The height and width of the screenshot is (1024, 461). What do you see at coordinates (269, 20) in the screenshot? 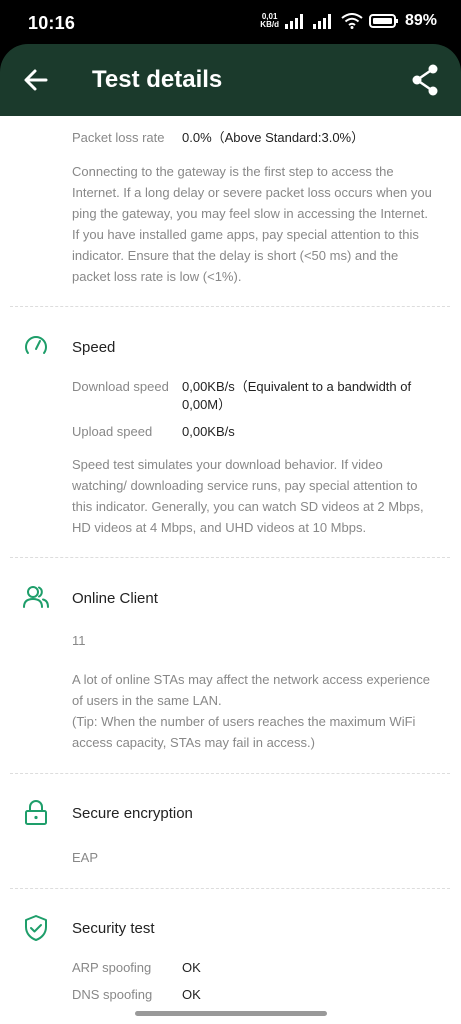
I see `network-rate: 0,01 KB/d` at bounding box center [269, 20].